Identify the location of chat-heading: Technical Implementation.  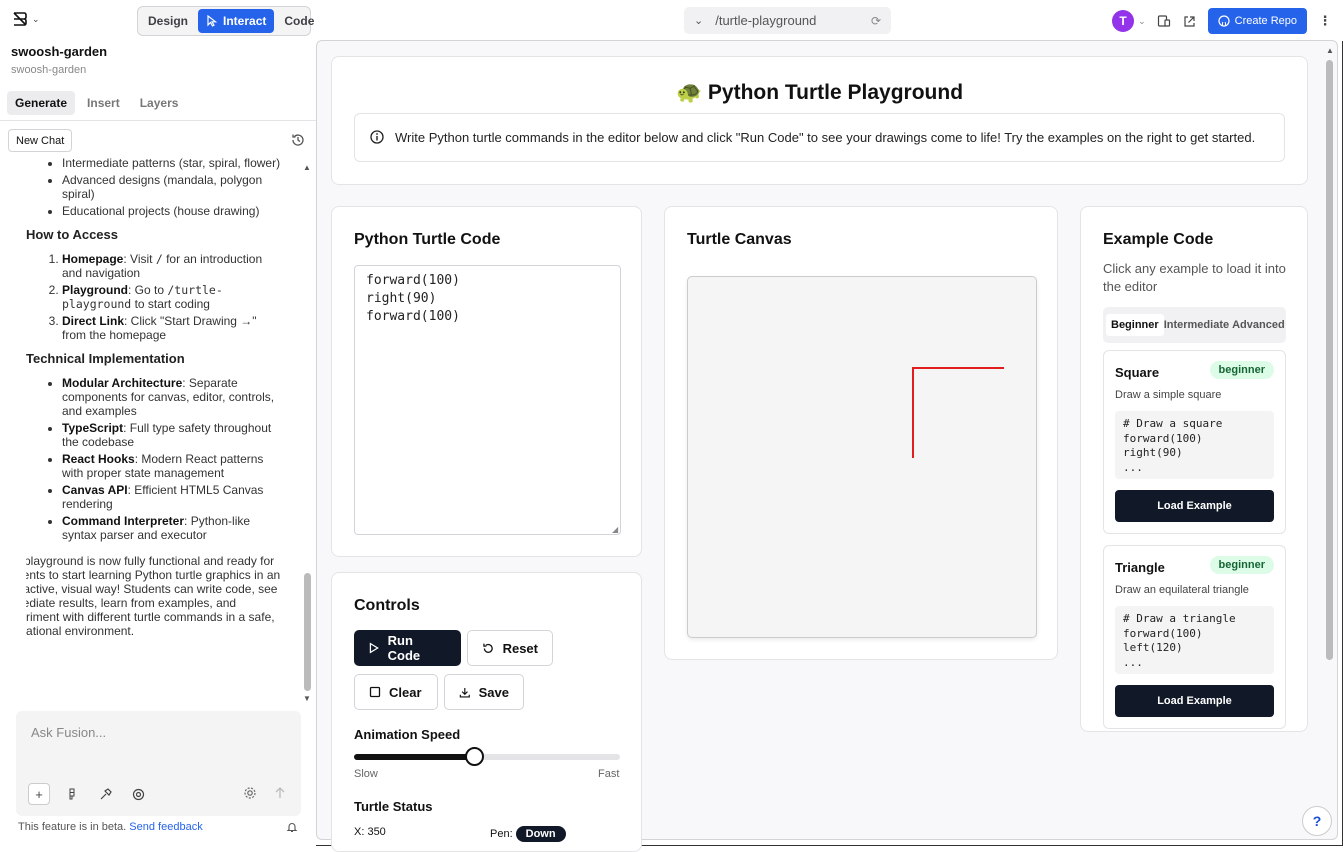
(153, 359).